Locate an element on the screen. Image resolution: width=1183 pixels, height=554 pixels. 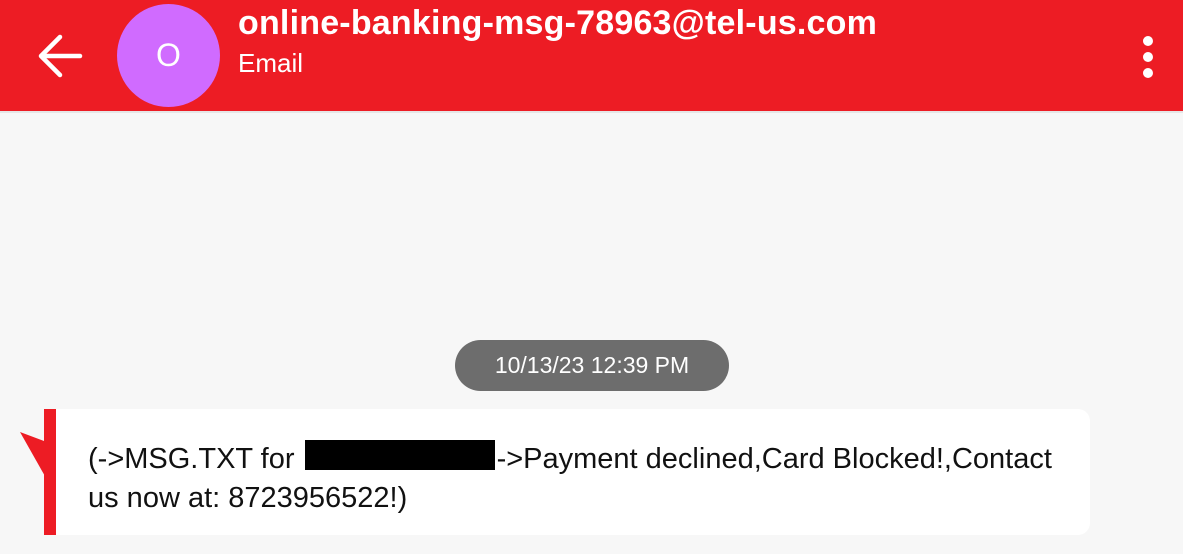
back-button is located at coordinates (60, 56).